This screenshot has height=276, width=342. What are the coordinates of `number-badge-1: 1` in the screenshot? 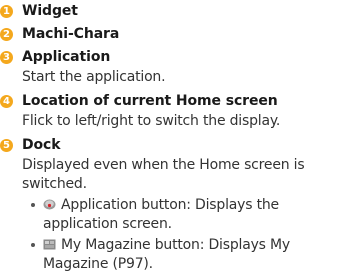 It's located at (6, 11).